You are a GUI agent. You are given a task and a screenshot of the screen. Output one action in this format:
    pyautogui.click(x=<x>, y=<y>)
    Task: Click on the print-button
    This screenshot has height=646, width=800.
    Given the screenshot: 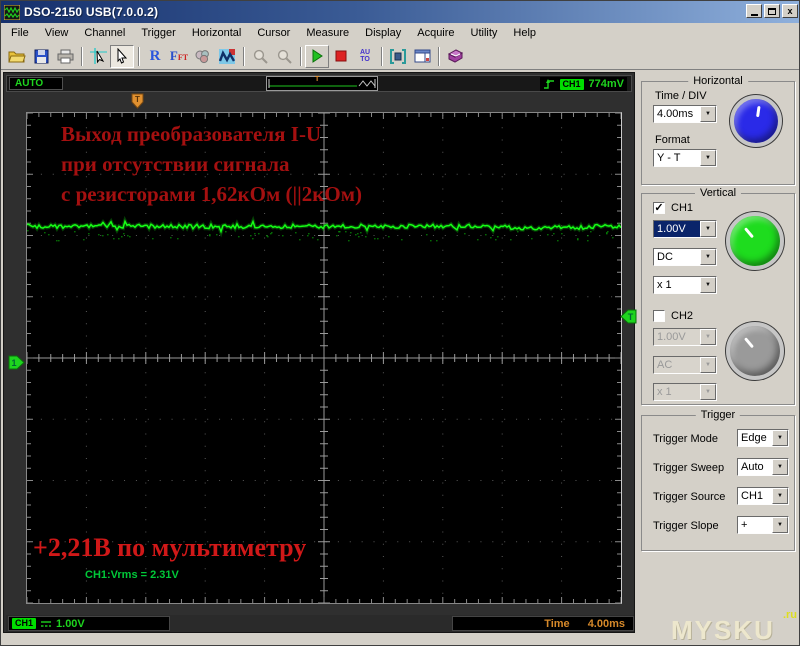 What is the action you would take?
    pyautogui.click(x=65, y=56)
    